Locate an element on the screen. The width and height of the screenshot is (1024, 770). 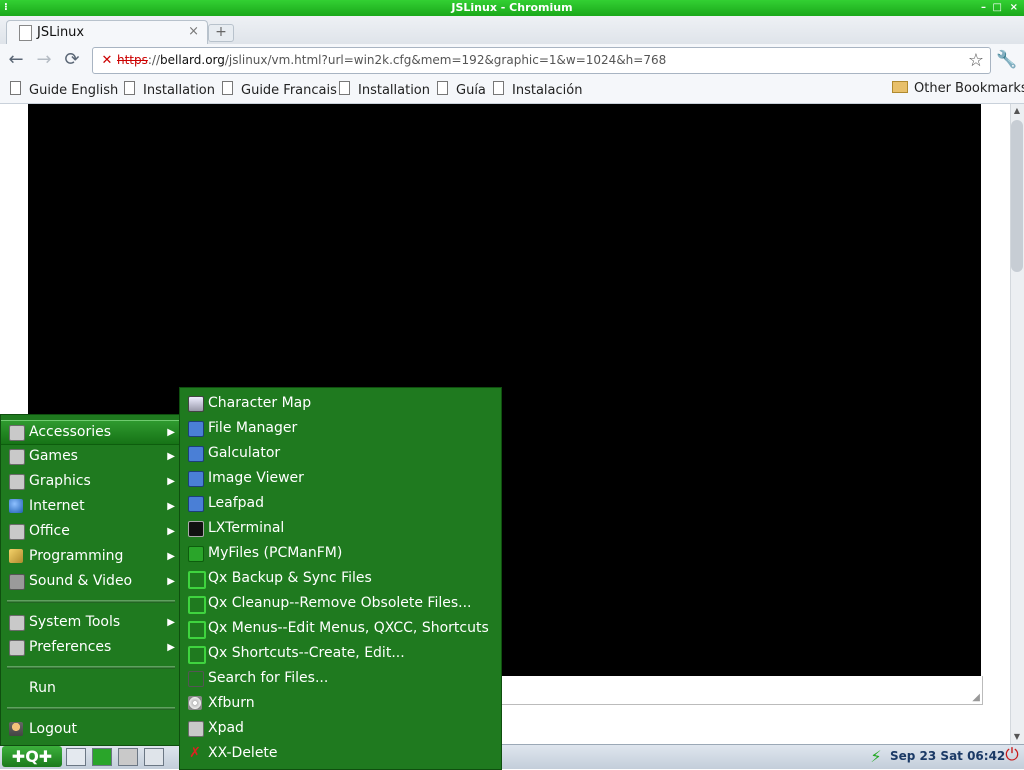
menu-item-sound-video: Sound & Video ▶ is located at coordinates (90, 581).